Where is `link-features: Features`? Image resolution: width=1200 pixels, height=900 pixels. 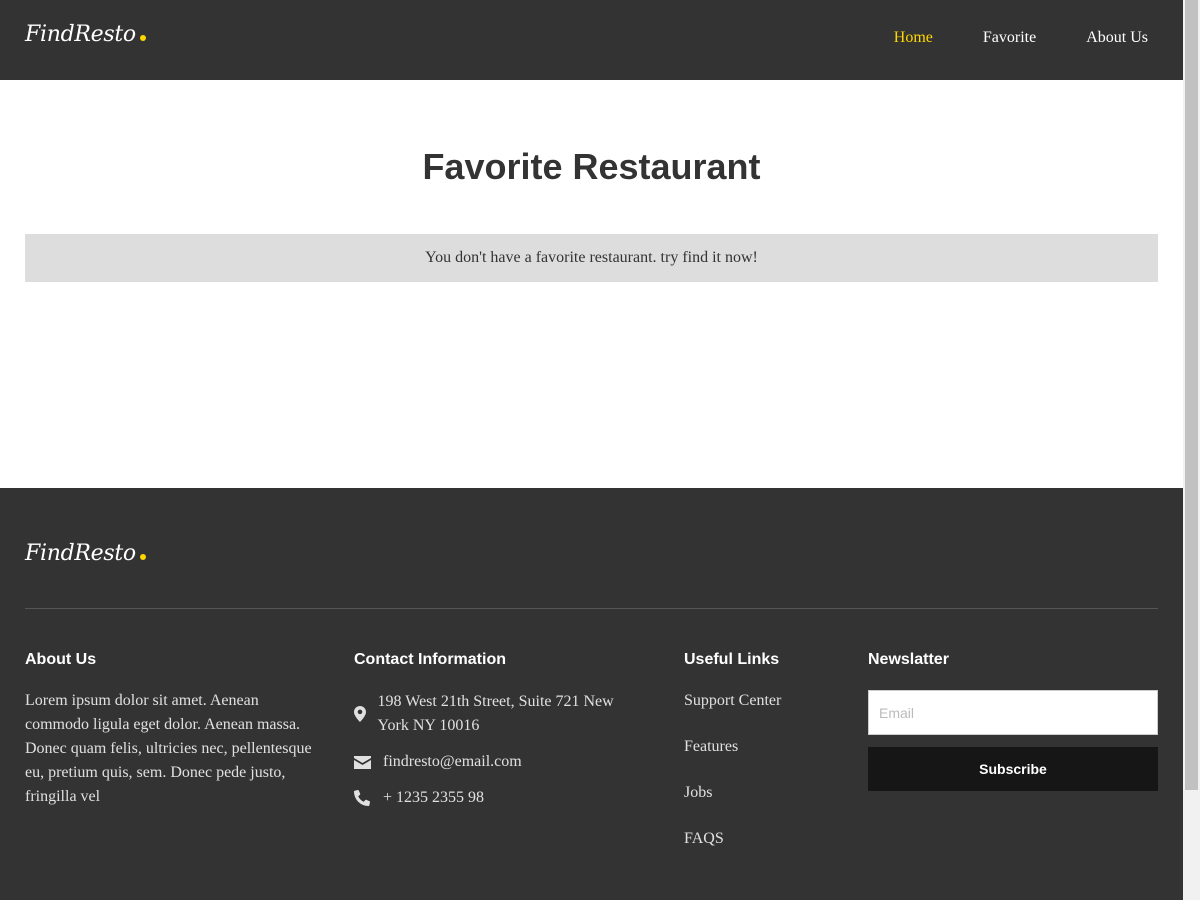
link-features: Features is located at coordinates (711, 747).